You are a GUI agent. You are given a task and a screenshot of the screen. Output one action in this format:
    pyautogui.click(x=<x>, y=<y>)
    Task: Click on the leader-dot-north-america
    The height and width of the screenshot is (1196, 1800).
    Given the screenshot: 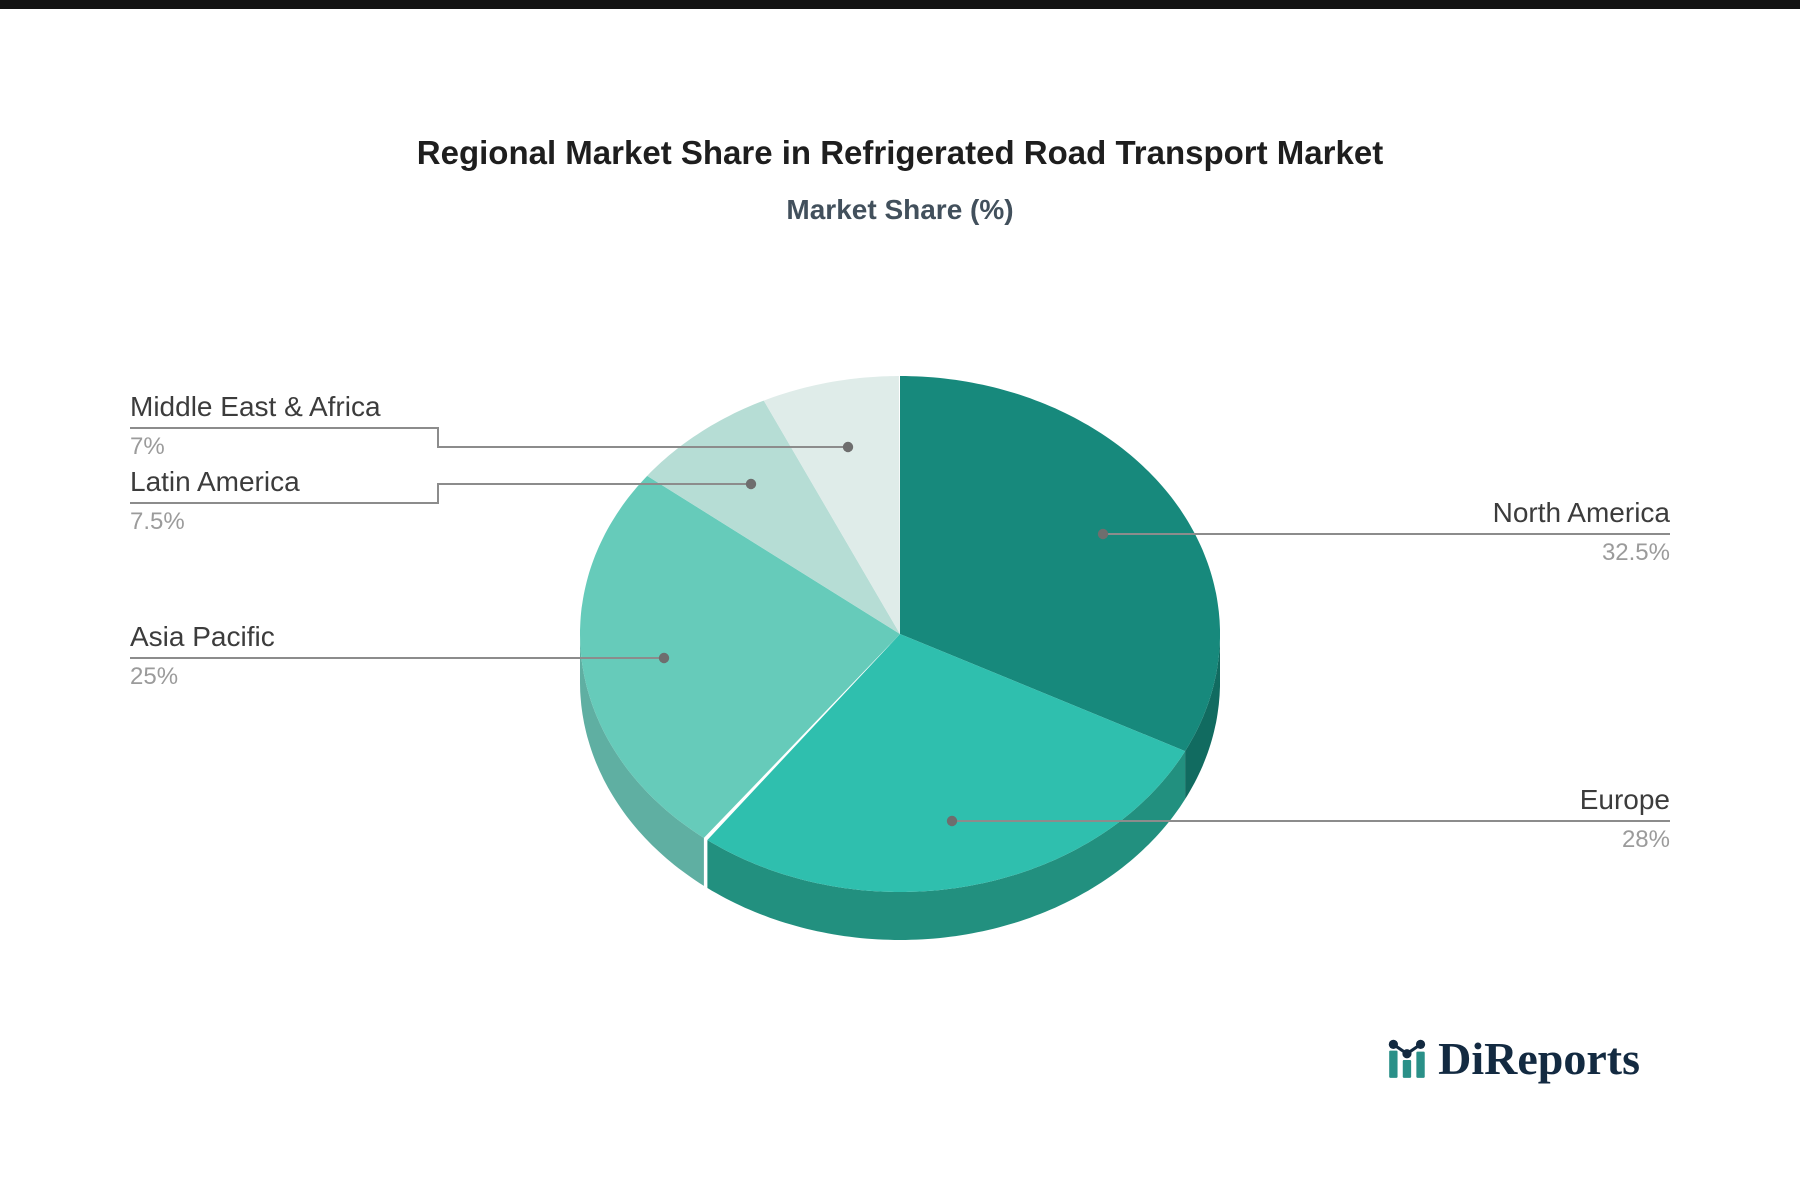 What is the action you would take?
    pyautogui.click(x=1103, y=534)
    